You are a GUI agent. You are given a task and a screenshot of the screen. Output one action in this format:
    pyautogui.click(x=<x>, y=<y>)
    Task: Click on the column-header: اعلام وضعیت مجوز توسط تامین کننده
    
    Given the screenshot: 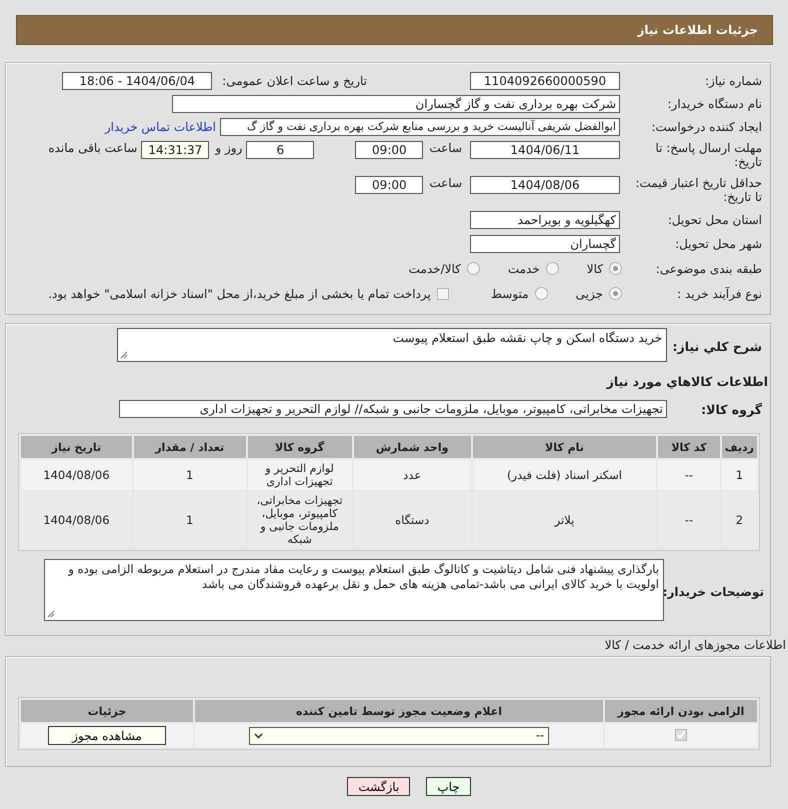 What is the action you would take?
    pyautogui.click(x=399, y=711)
    